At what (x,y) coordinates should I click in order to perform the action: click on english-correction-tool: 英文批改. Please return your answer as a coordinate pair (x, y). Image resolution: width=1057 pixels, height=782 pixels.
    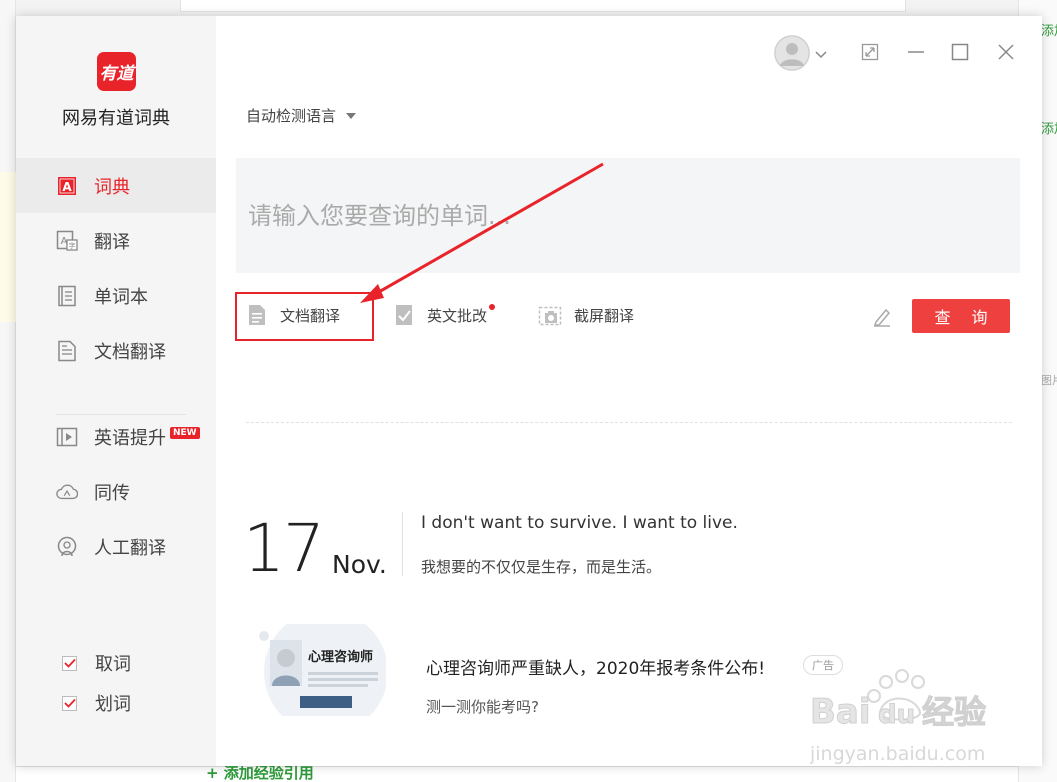
    Looking at the image, I should click on (445, 315).